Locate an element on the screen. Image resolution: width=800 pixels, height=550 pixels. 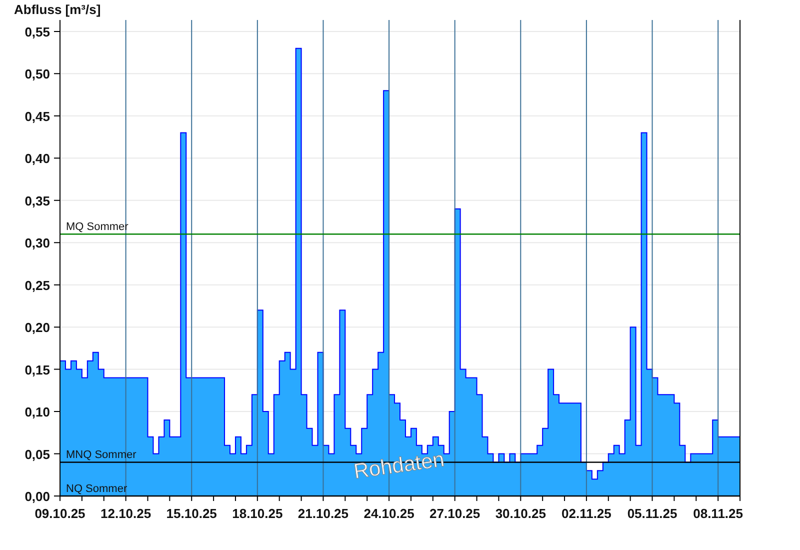
y-tick-label: 0,55 is located at coordinates (37, 32).